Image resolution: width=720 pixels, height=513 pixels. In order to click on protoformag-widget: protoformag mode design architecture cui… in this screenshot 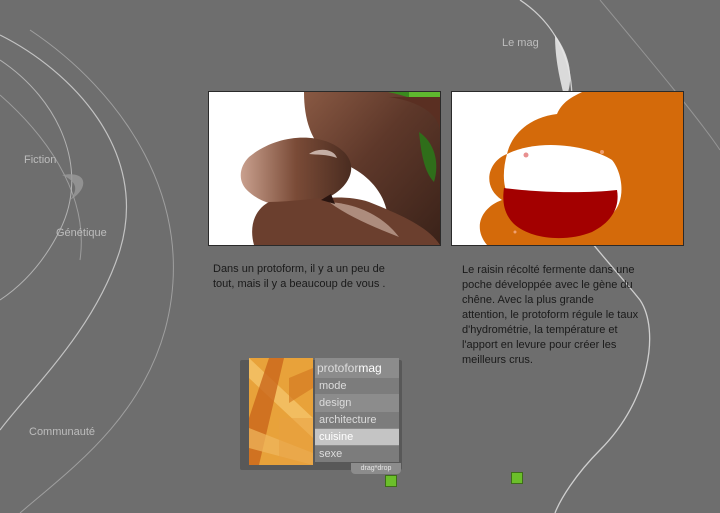, I will do `click(323, 415)`.